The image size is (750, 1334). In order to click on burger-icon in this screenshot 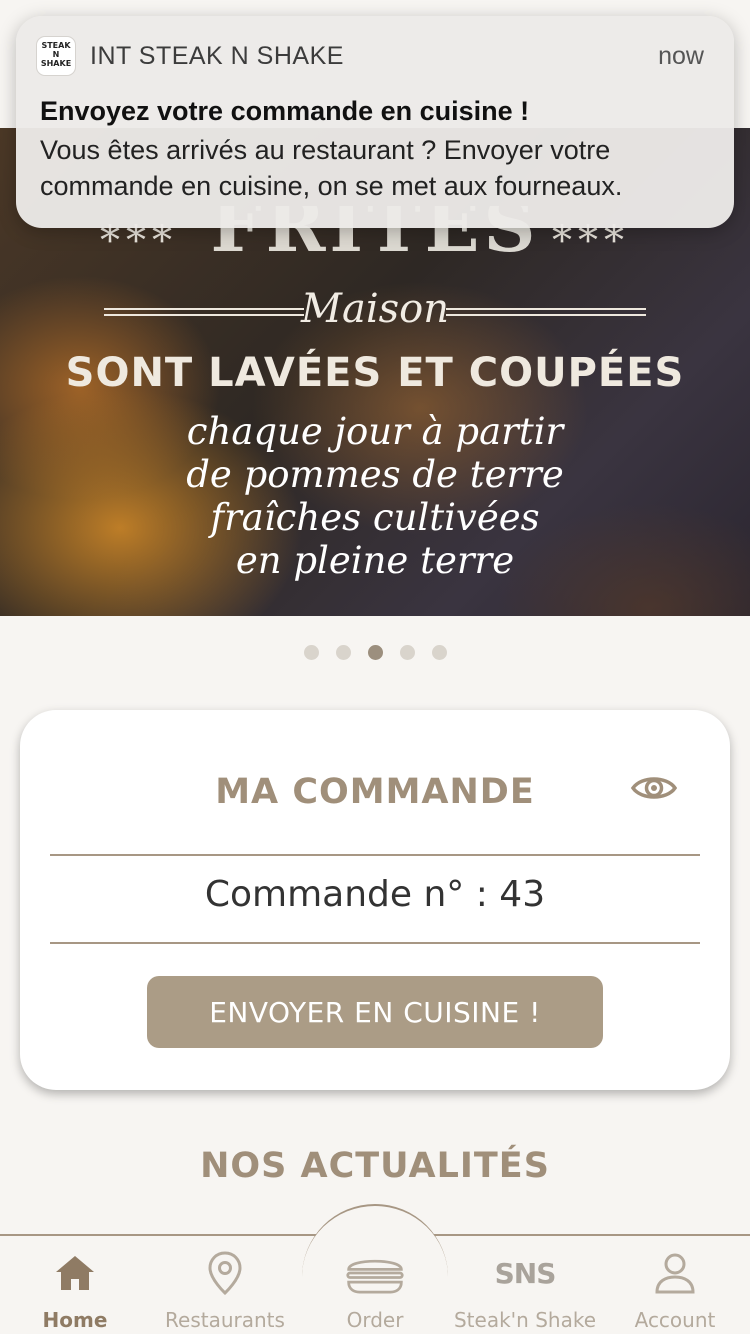, I will do `click(375, 1273)`.